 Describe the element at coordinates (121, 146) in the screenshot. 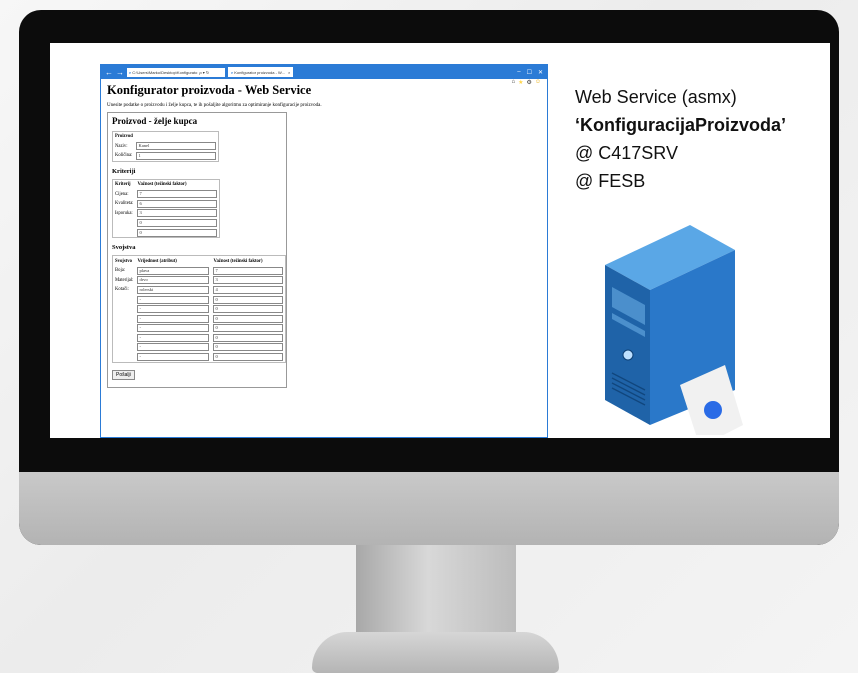

I see `naziv-label: Naziv:` at that location.